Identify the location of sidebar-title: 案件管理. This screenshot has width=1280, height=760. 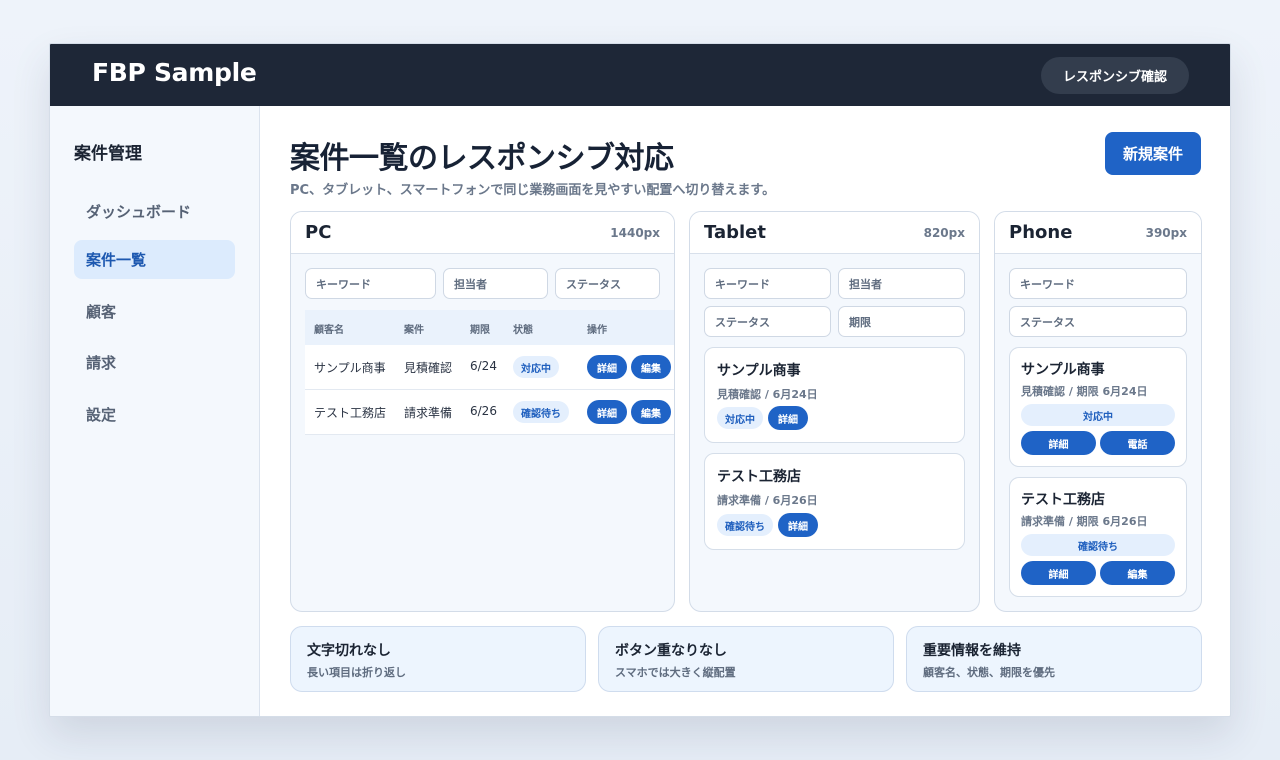
(108, 154).